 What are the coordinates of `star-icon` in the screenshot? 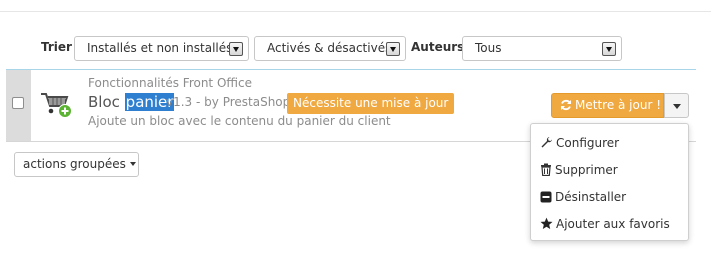 It's located at (546, 223).